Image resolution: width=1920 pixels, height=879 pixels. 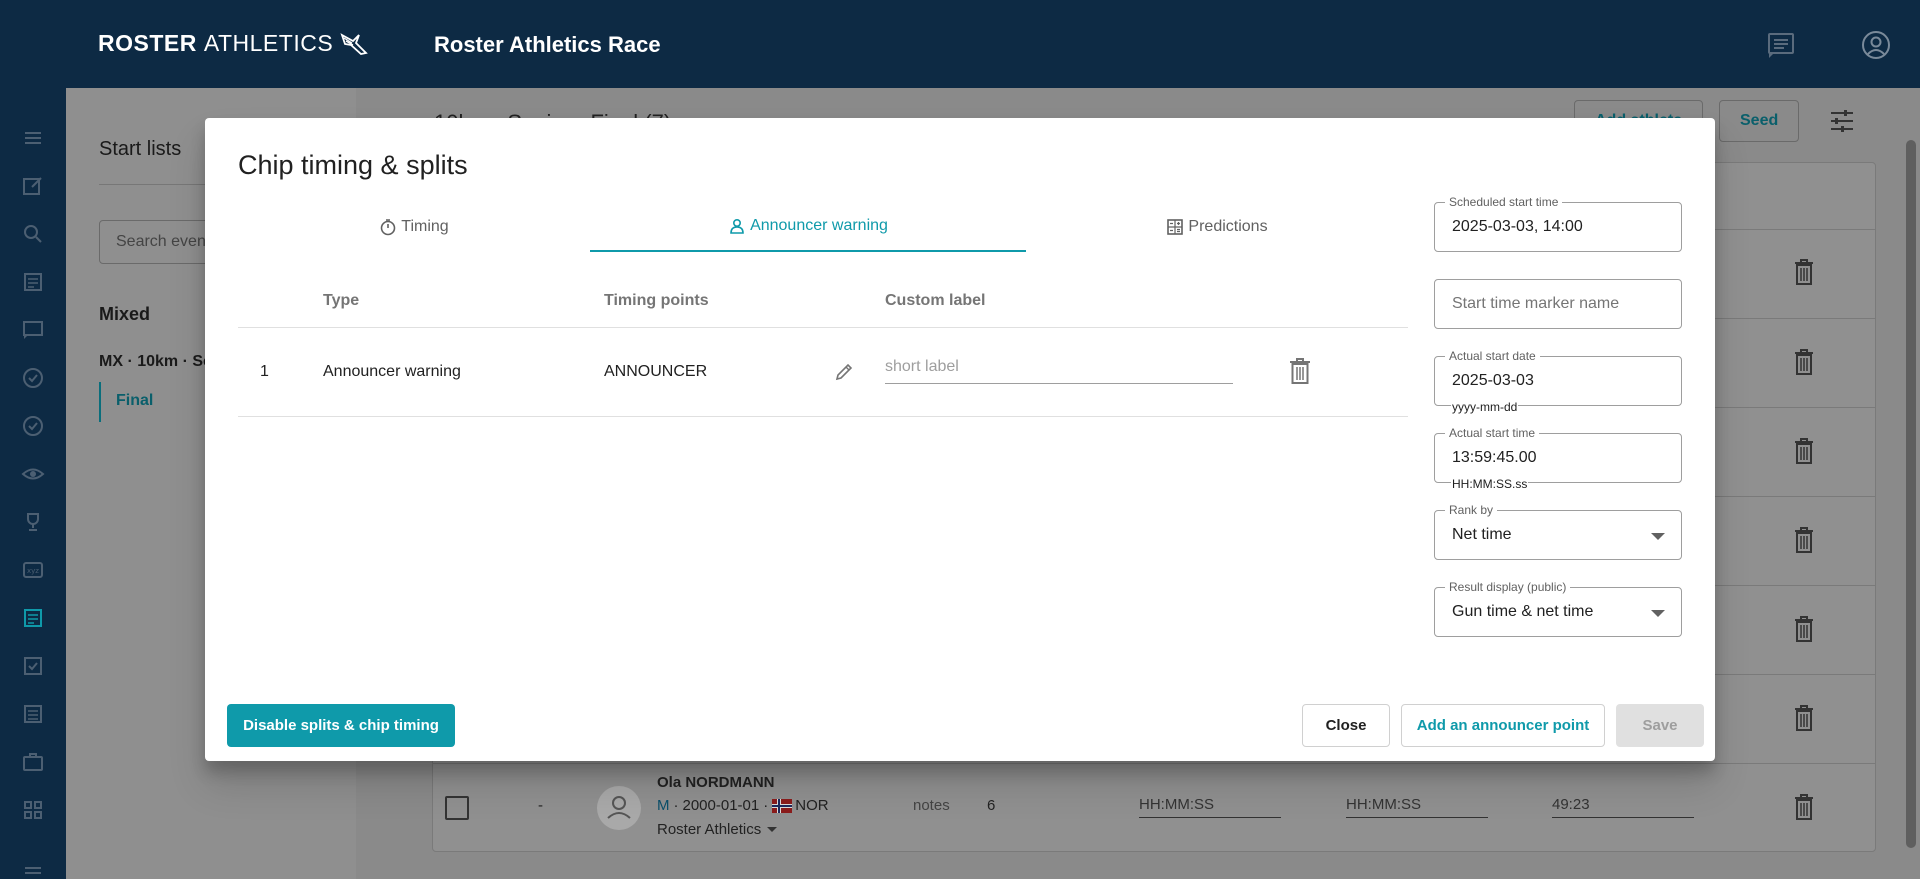 I want to click on list-icon, so click(x=33, y=282).